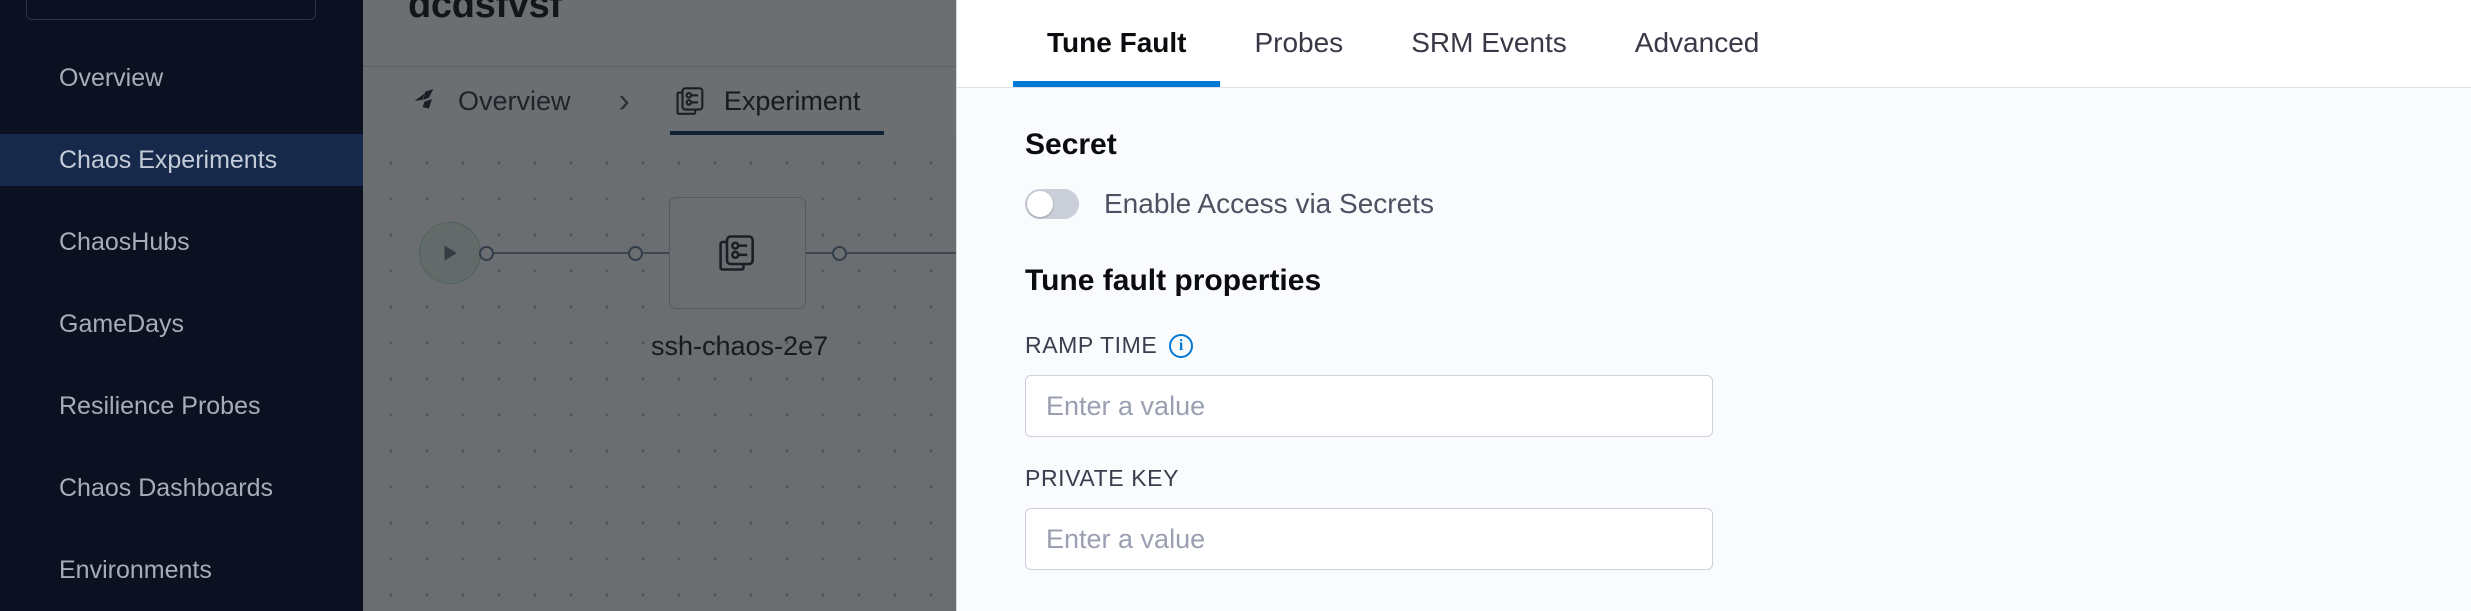 The width and height of the screenshot is (2471, 611). Describe the element at coordinates (514, 100) in the screenshot. I see `breadcrumb-tab-label: Overview` at that location.